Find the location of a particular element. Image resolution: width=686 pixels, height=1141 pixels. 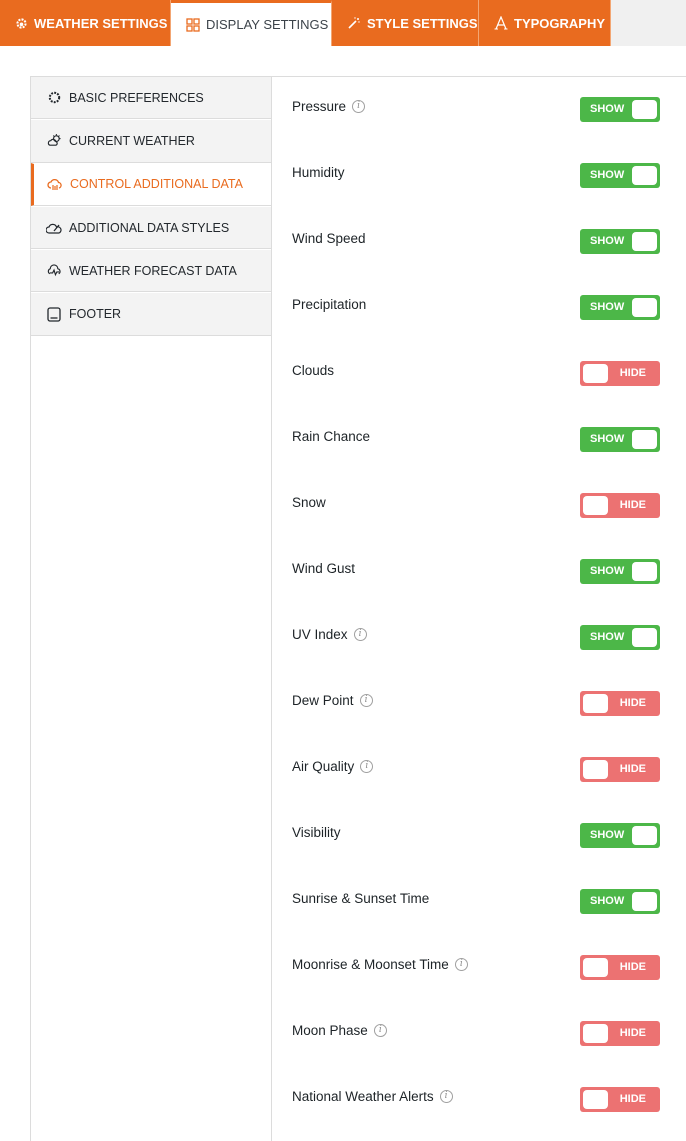

setting-label-text: Humidity is located at coordinates (318, 172).